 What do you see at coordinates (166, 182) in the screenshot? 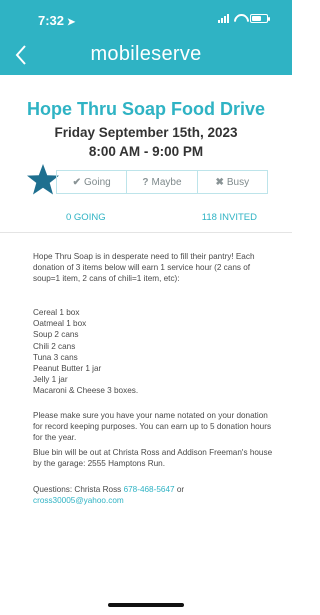
I see `maybe-label: Maybe` at bounding box center [166, 182].